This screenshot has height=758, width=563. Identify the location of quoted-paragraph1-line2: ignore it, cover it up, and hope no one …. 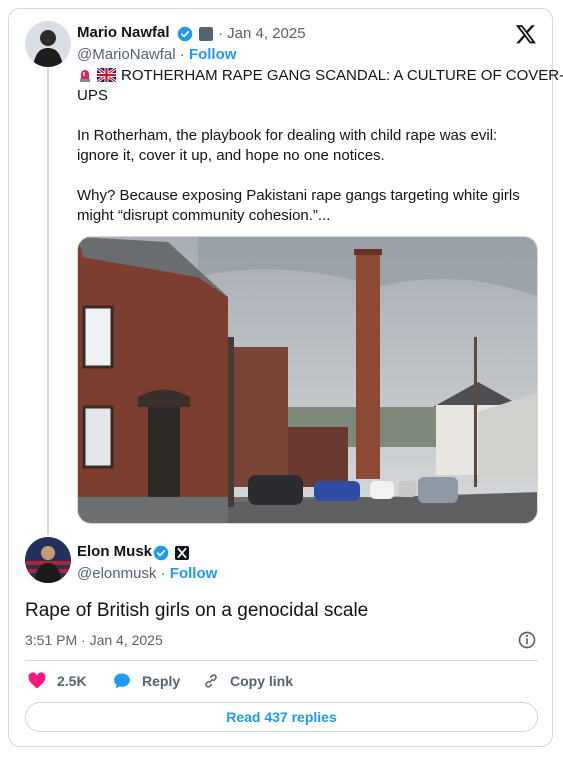
(231, 155).